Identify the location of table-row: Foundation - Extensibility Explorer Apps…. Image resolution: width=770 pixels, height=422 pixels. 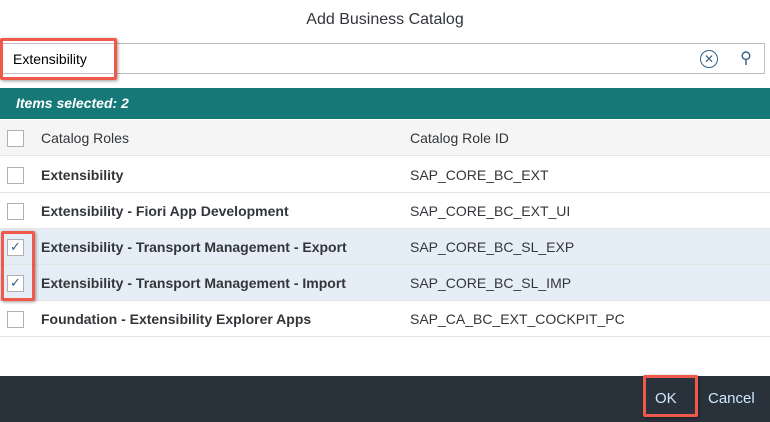
(385, 319).